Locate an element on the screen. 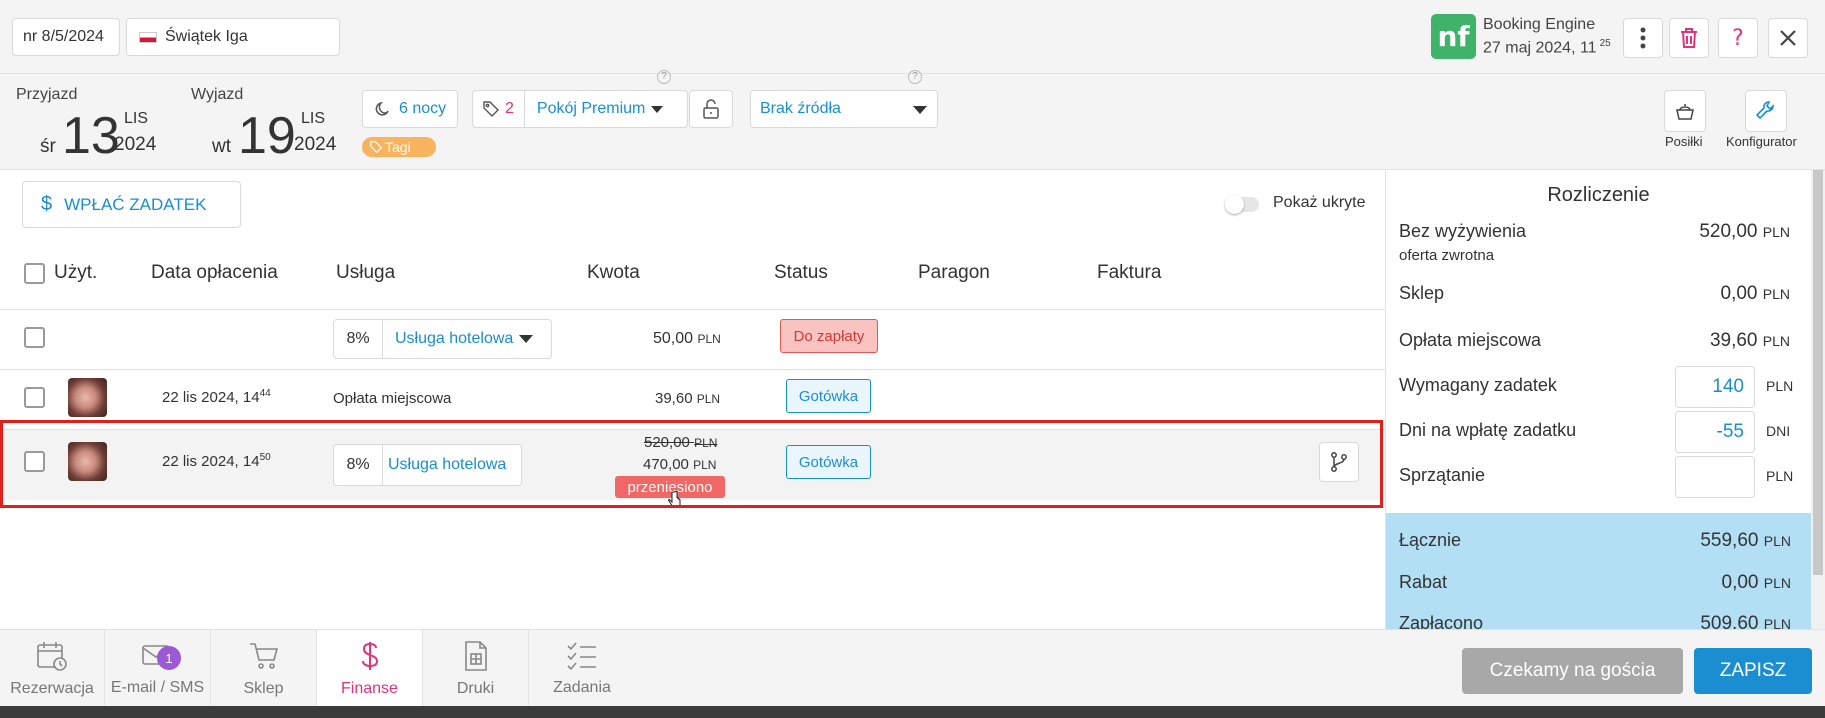 This screenshot has height=718, width=1825. deposit-button-label: WPŁAĆ ZADATEK is located at coordinates (135, 204).